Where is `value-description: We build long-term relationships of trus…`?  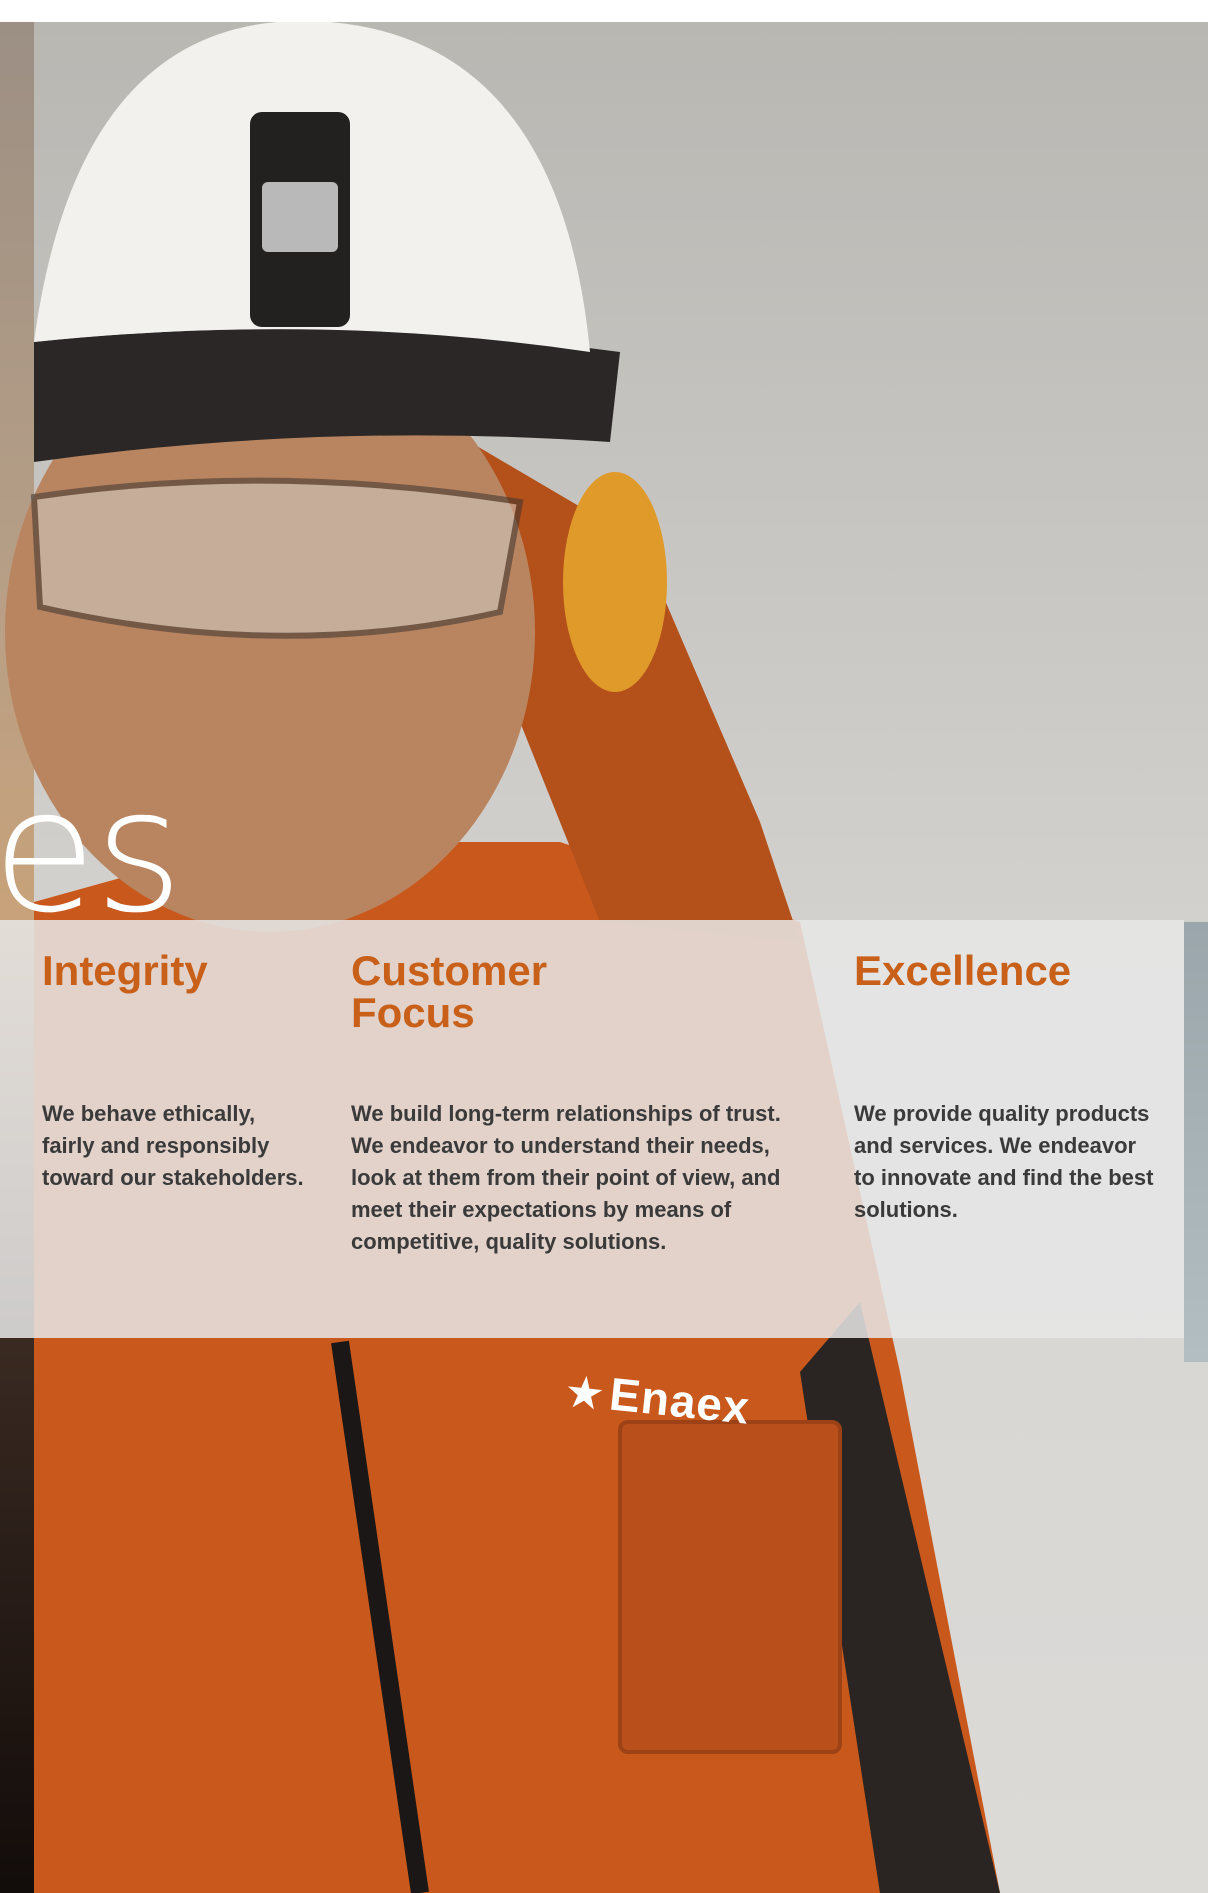 value-description: We build long-term relationships of trus… is located at coordinates (566, 1177).